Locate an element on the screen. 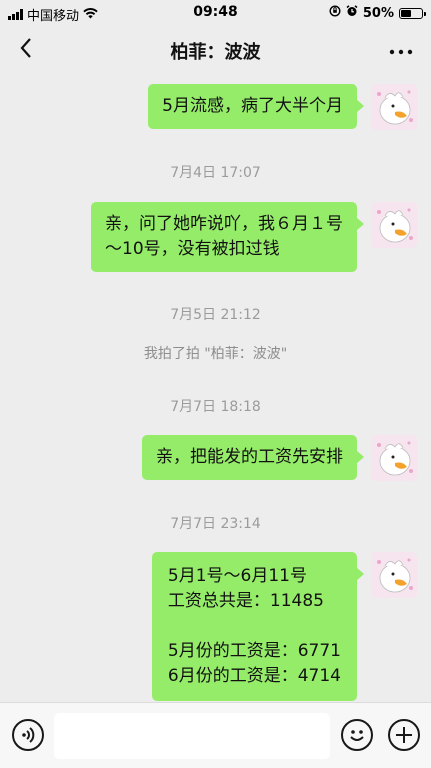  more-button is located at coordinates (401, 49).